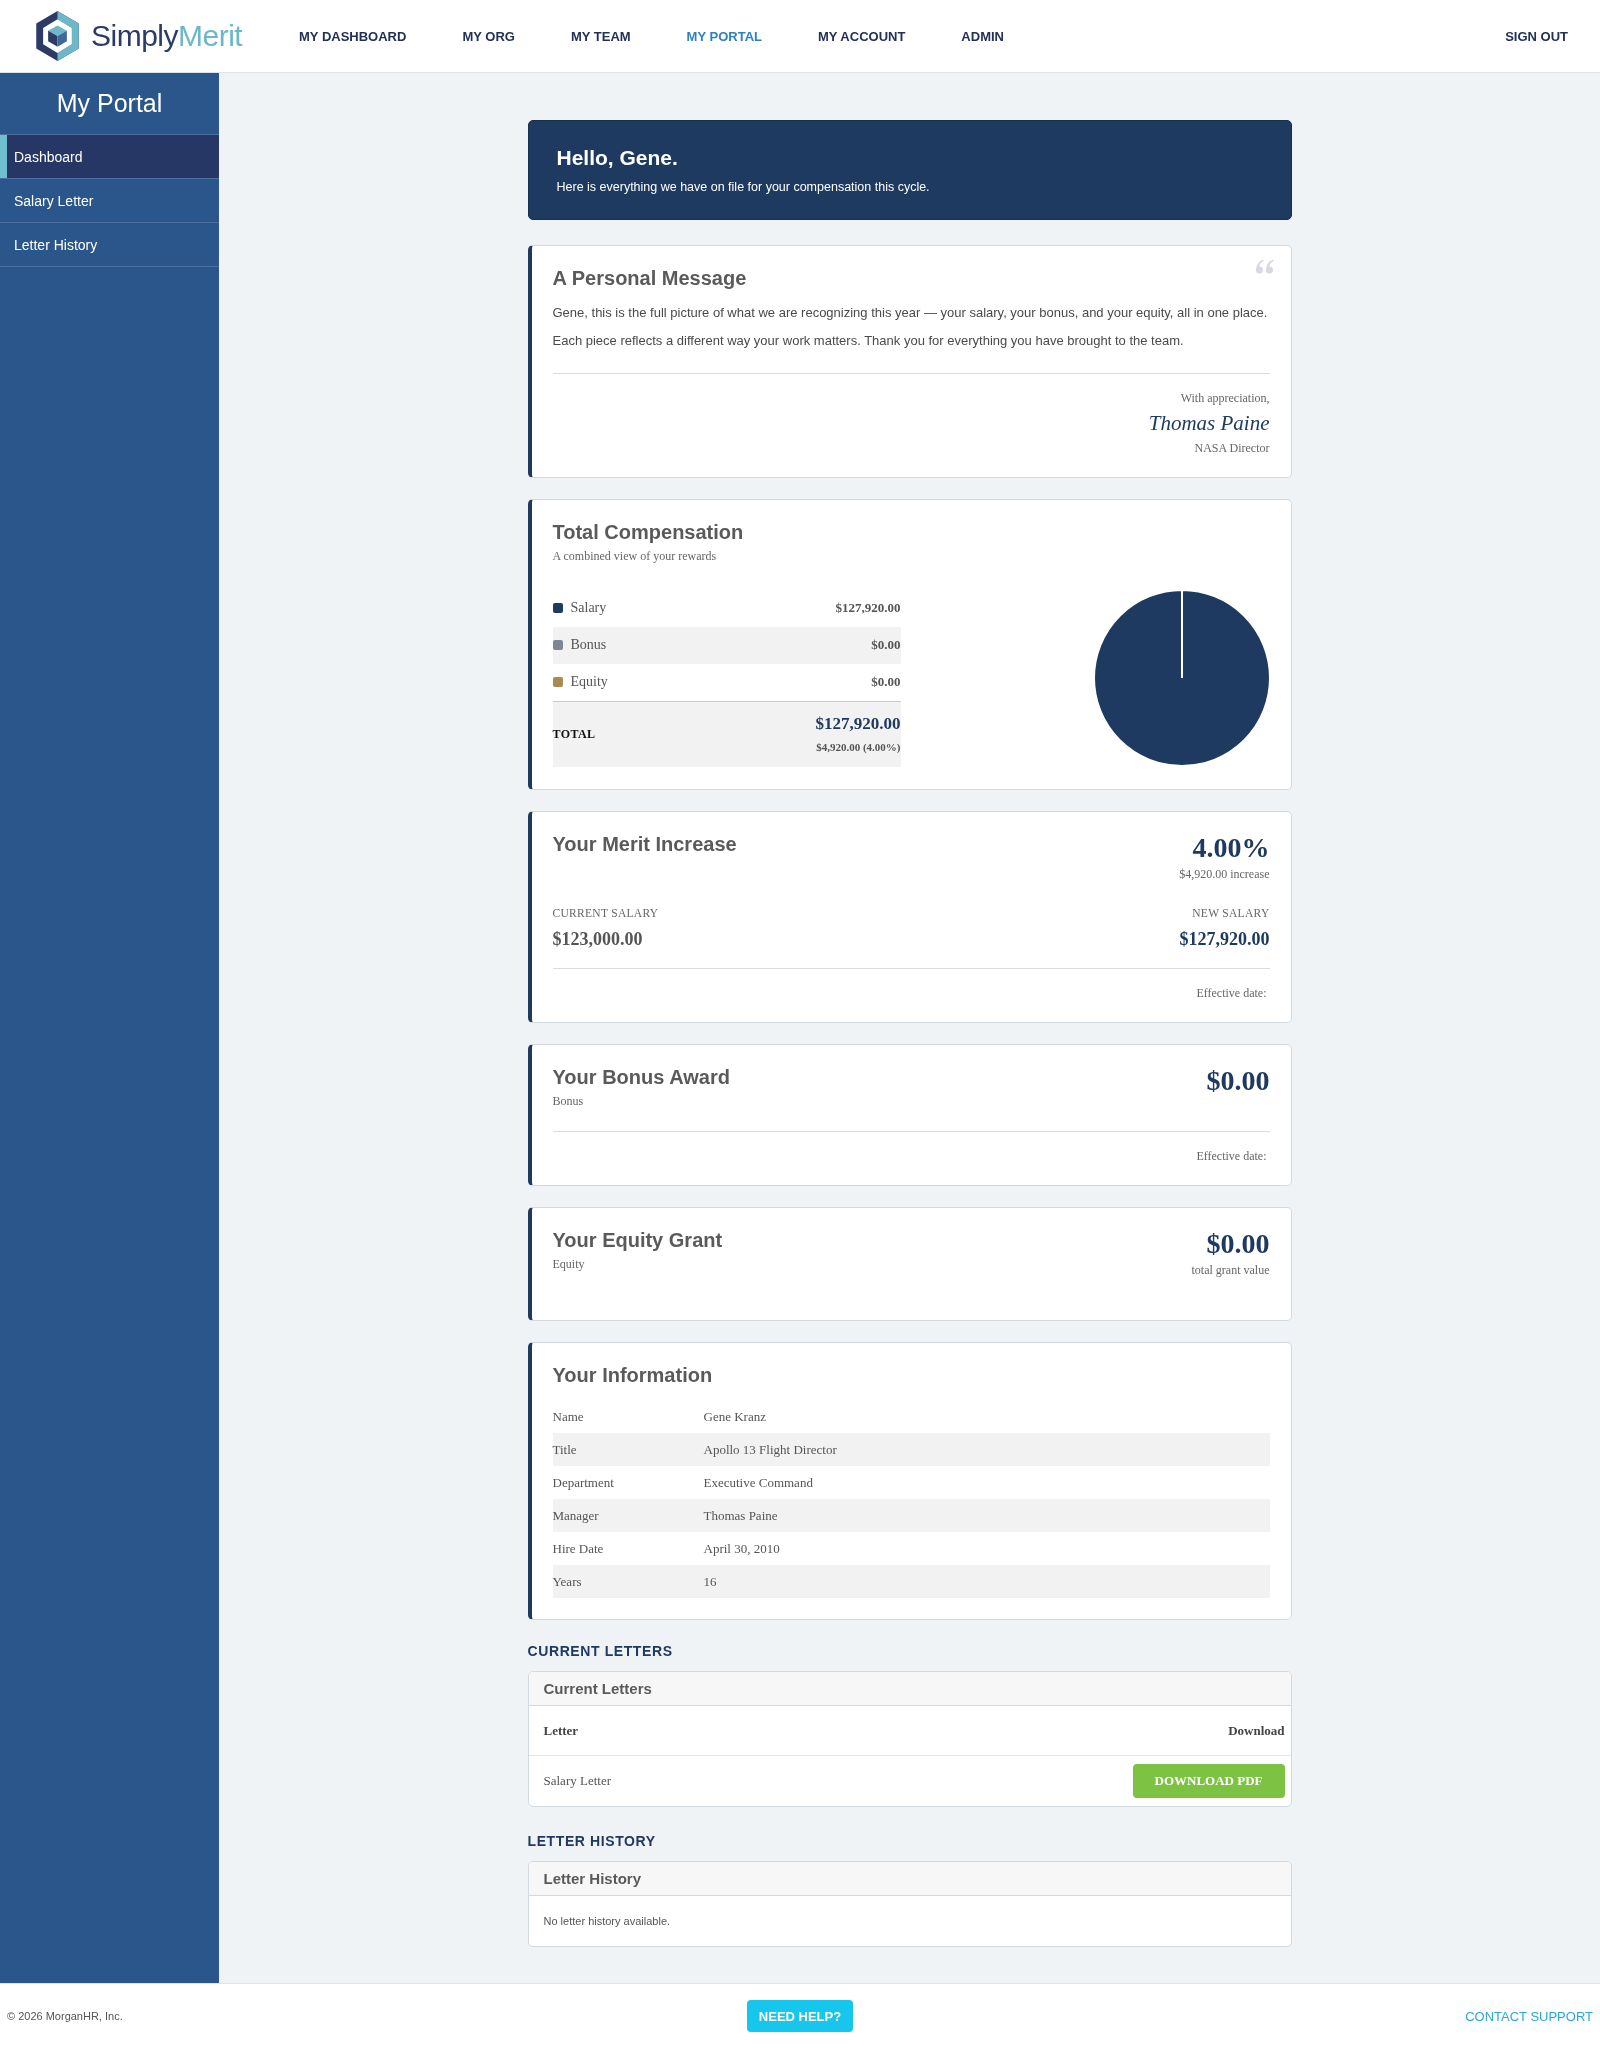 The height and width of the screenshot is (2048, 1600). What do you see at coordinates (353, 36) in the screenshot?
I see `nav-link: MY DASHBOARD` at bounding box center [353, 36].